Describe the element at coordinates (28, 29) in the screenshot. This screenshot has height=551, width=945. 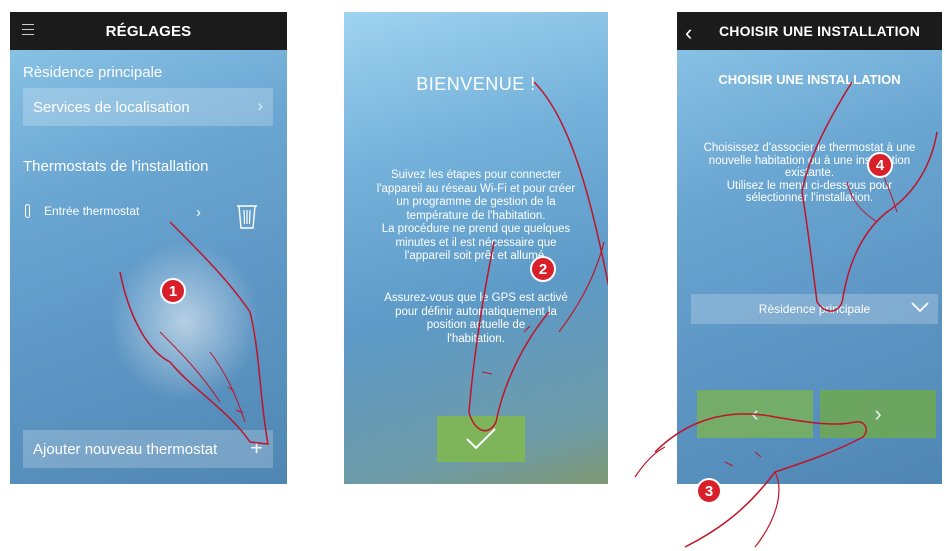
I see `menu-icon` at that location.